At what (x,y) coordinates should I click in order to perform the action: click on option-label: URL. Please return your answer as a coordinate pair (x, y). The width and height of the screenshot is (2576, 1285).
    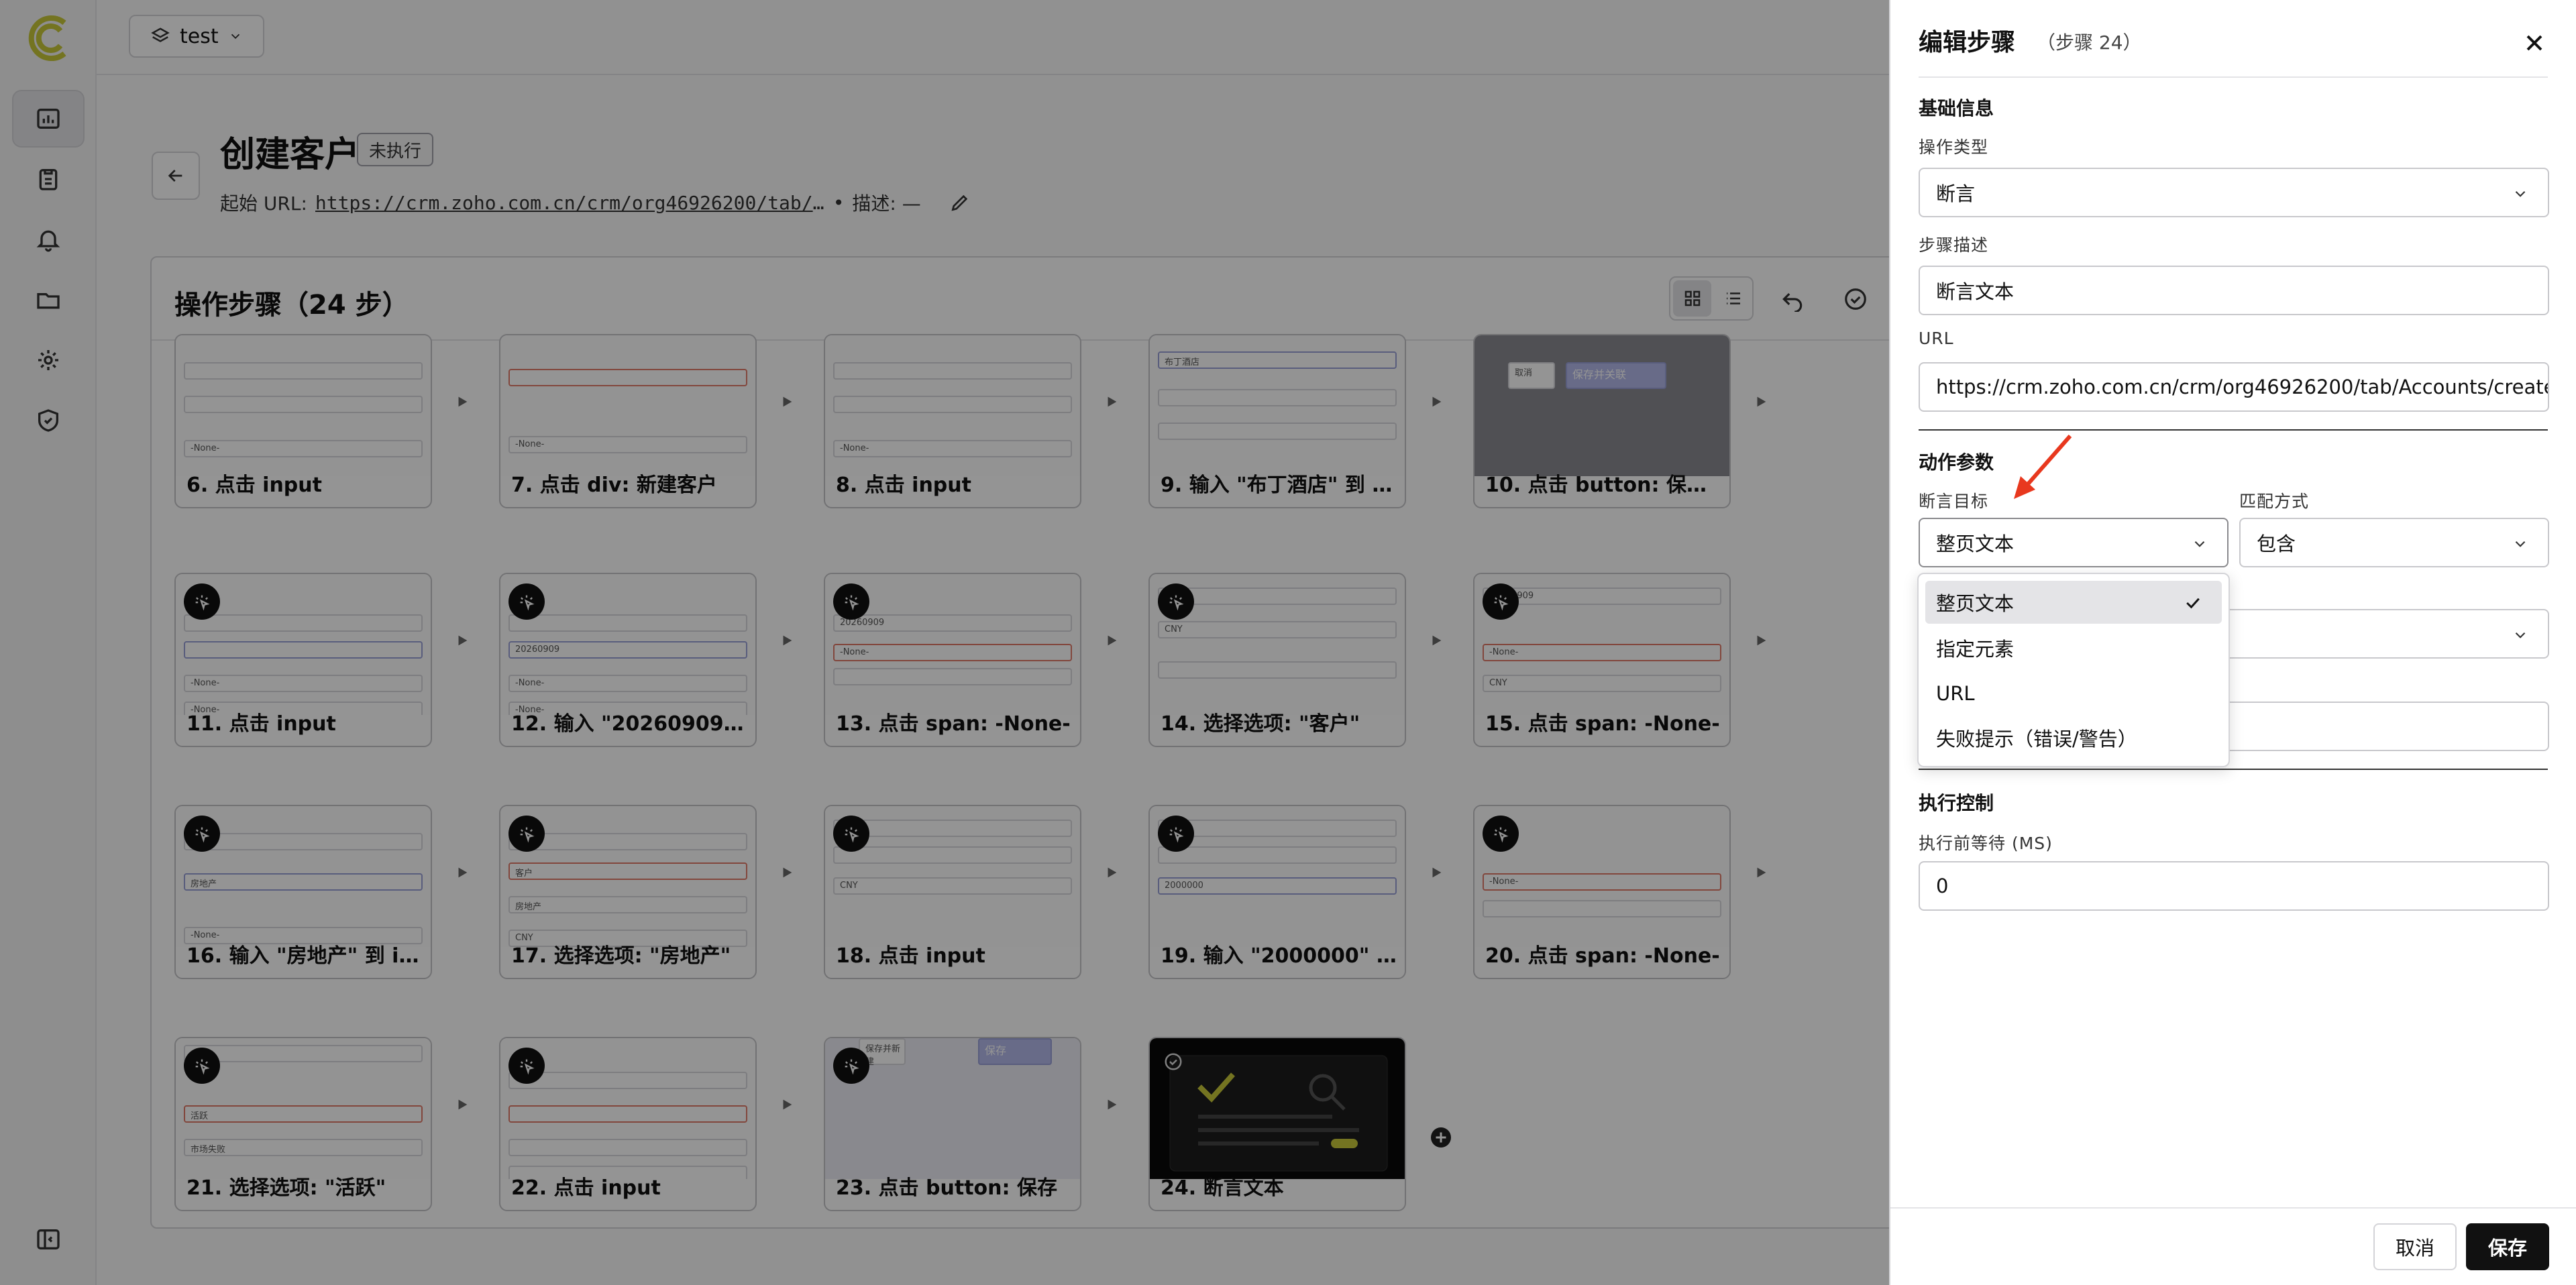
    Looking at the image, I should click on (1955, 693).